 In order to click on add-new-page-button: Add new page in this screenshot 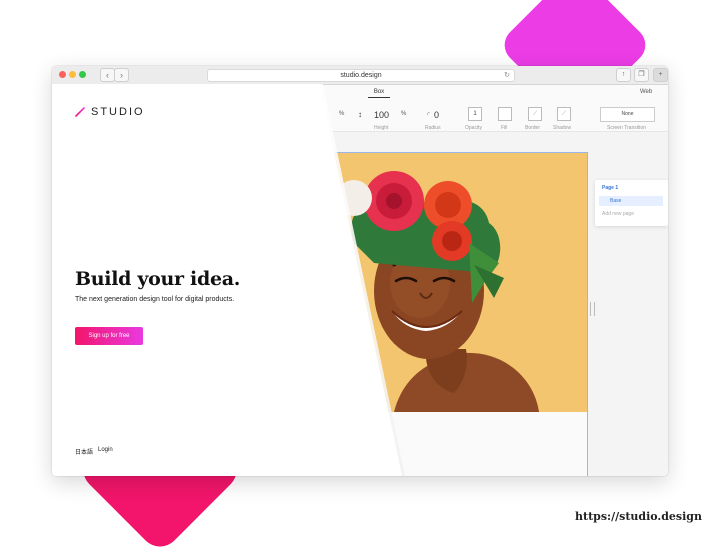, I will do `click(618, 214)`.